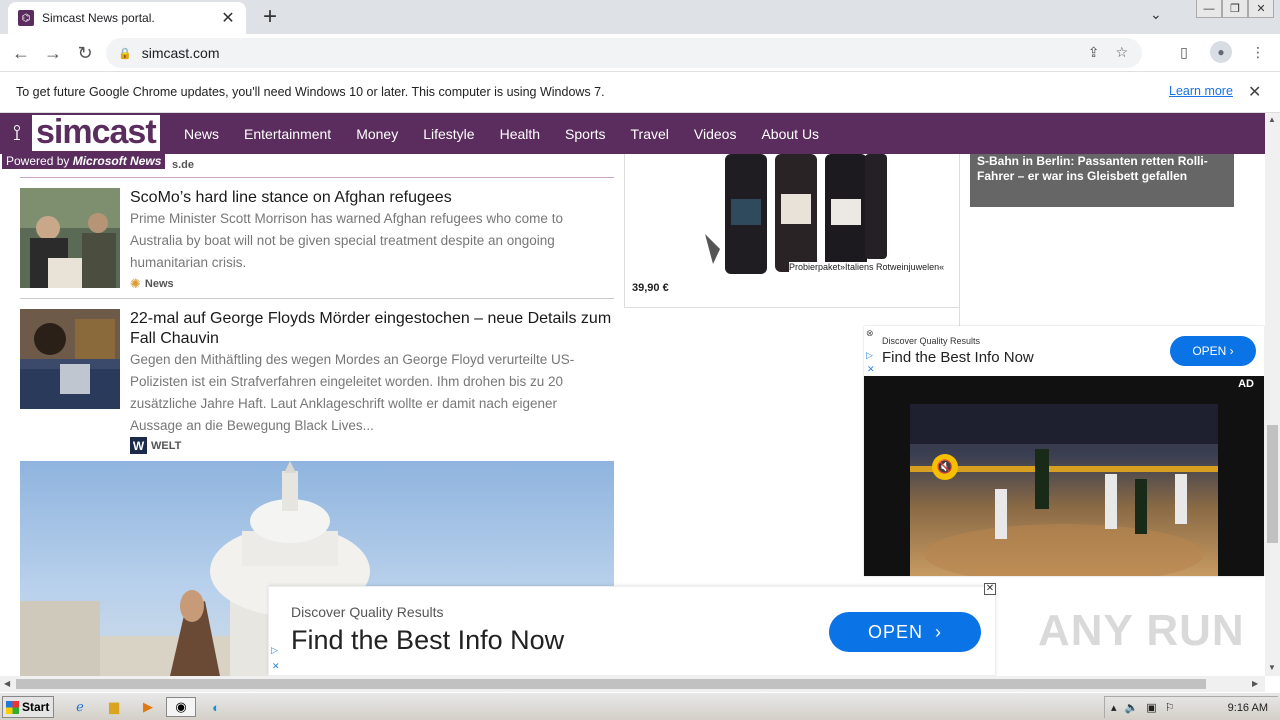 This screenshot has width=1280, height=720. What do you see at coordinates (114, 707) in the screenshot?
I see `folder-icon: ▆` at bounding box center [114, 707].